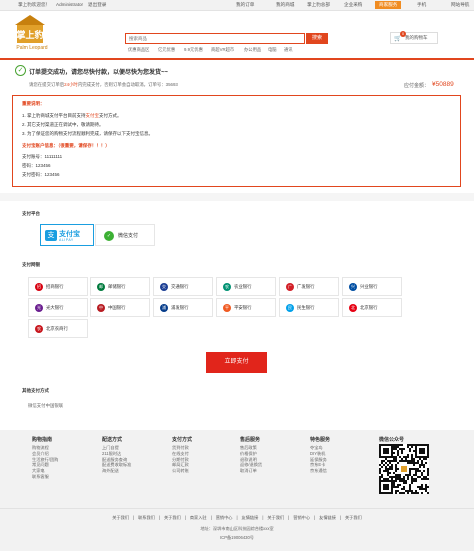  What do you see at coordinates (369, 307) in the screenshot?
I see `bank-name: 北京银行` at bounding box center [369, 307].